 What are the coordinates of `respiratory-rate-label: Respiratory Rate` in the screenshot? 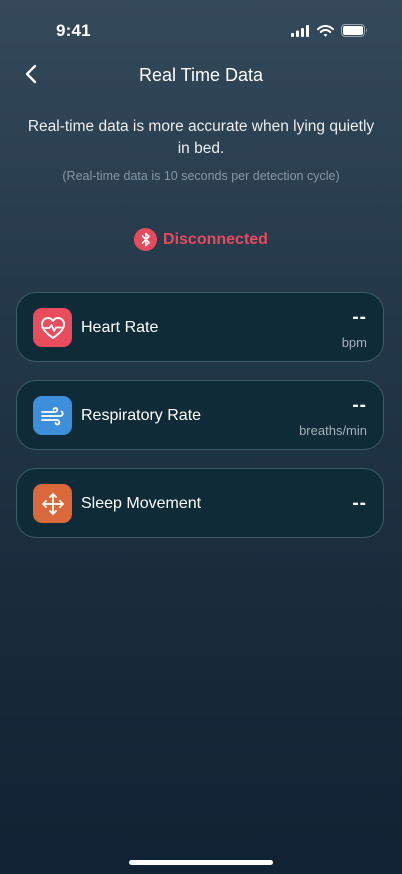 It's located at (141, 415).